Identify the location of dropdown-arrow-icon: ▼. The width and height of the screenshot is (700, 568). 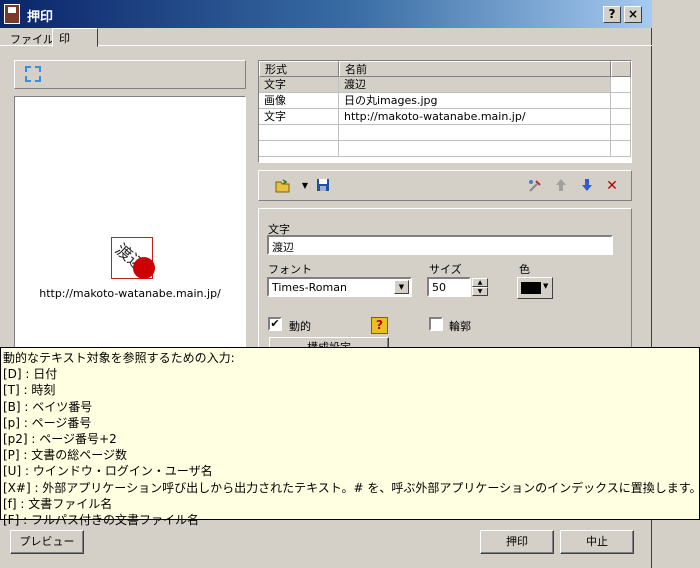
(305, 186).